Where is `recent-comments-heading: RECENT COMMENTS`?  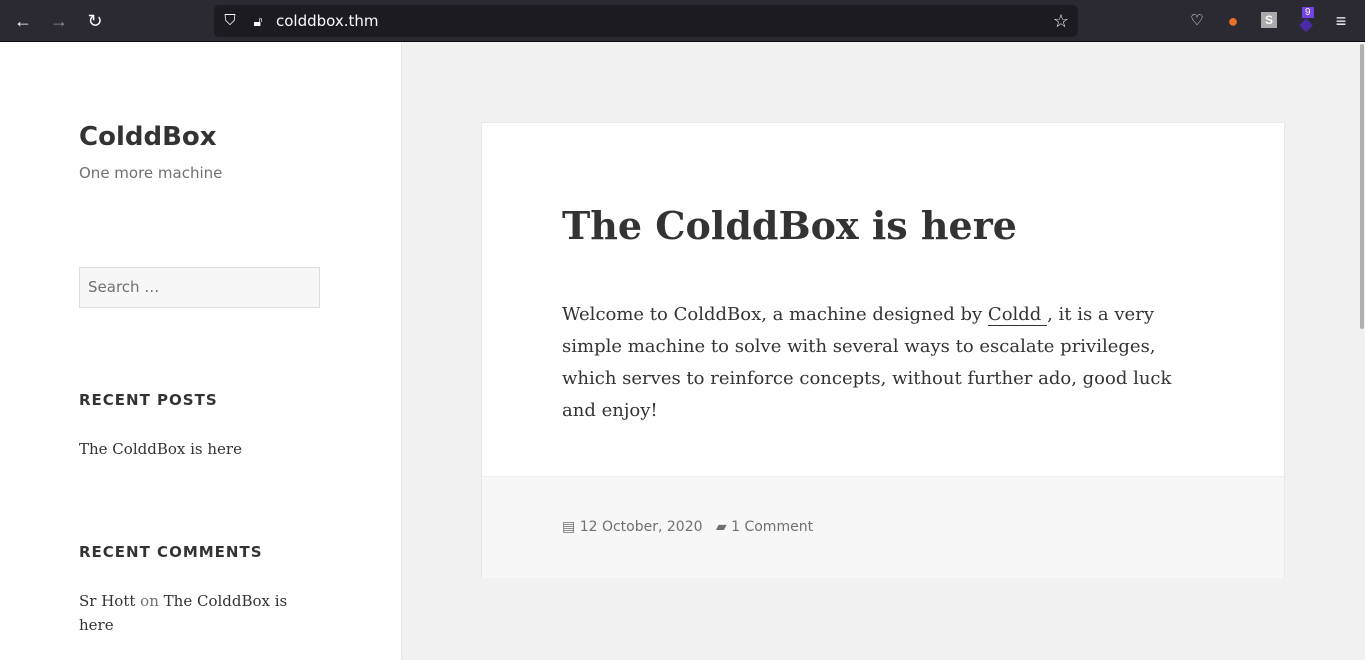
recent-comments-heading: RECENT COMMENTS is located at coordinates (171, 552).